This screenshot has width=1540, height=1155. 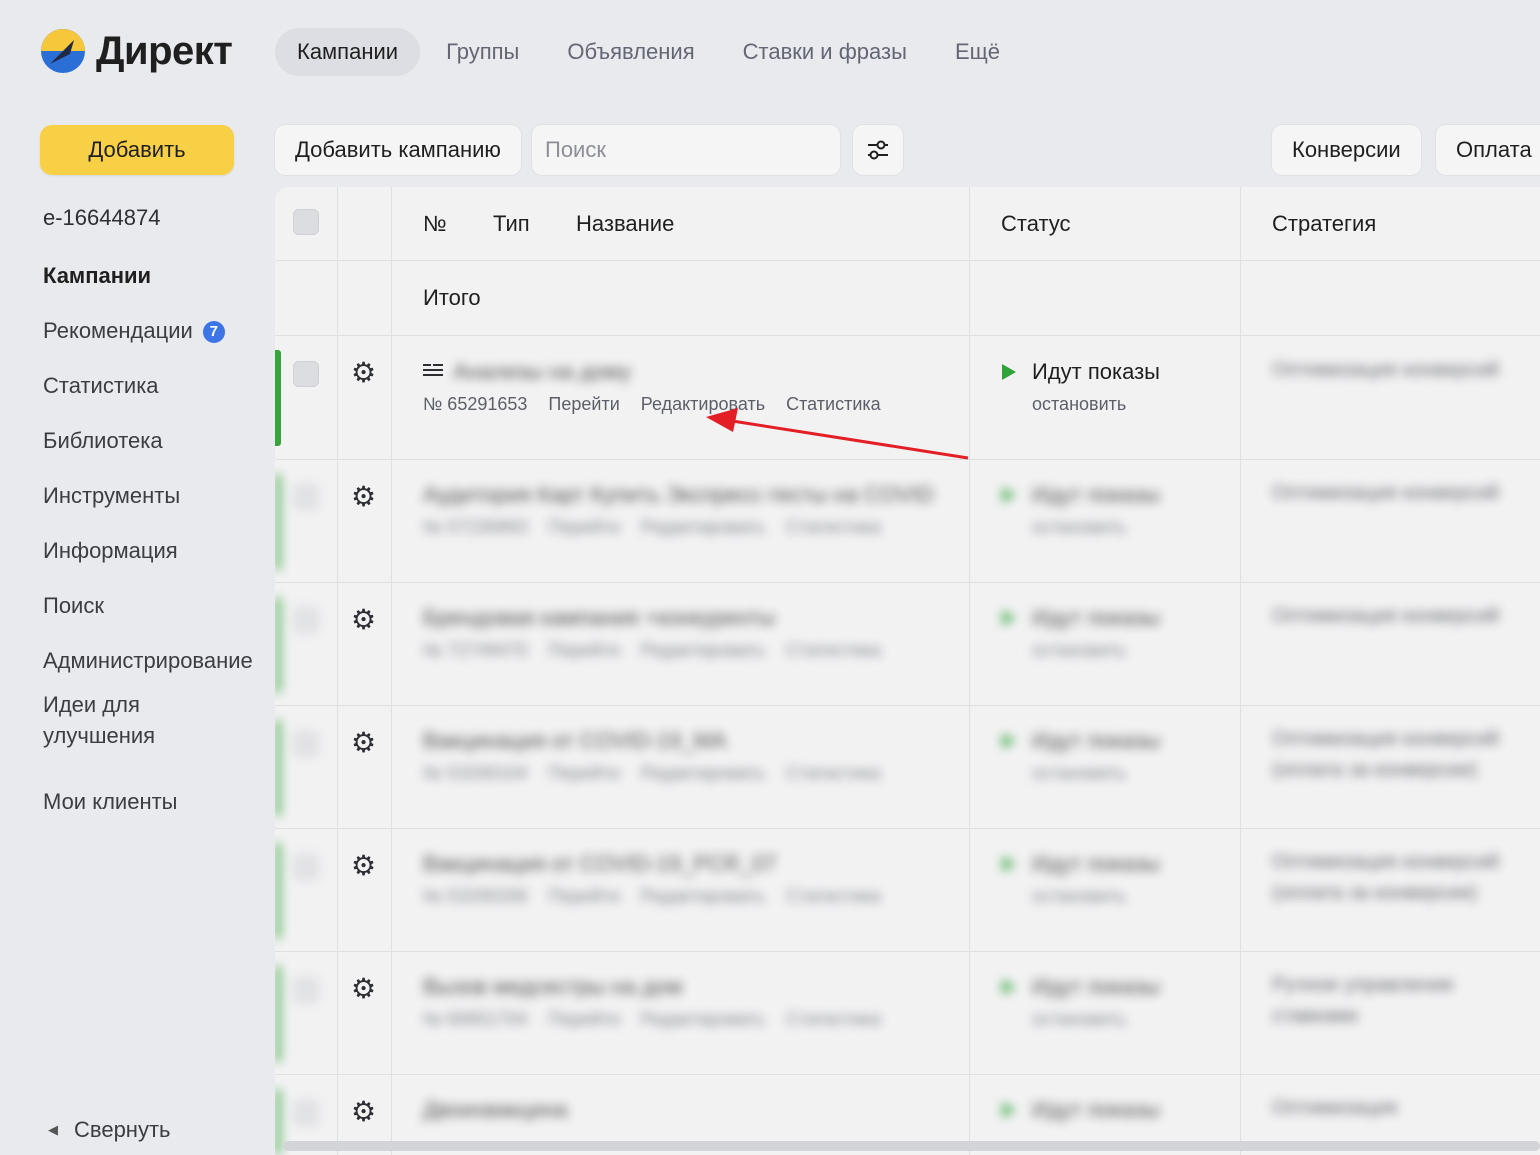 I want to click on add-campaign-button: Добавить кампанию, so click(x=398, y=150).